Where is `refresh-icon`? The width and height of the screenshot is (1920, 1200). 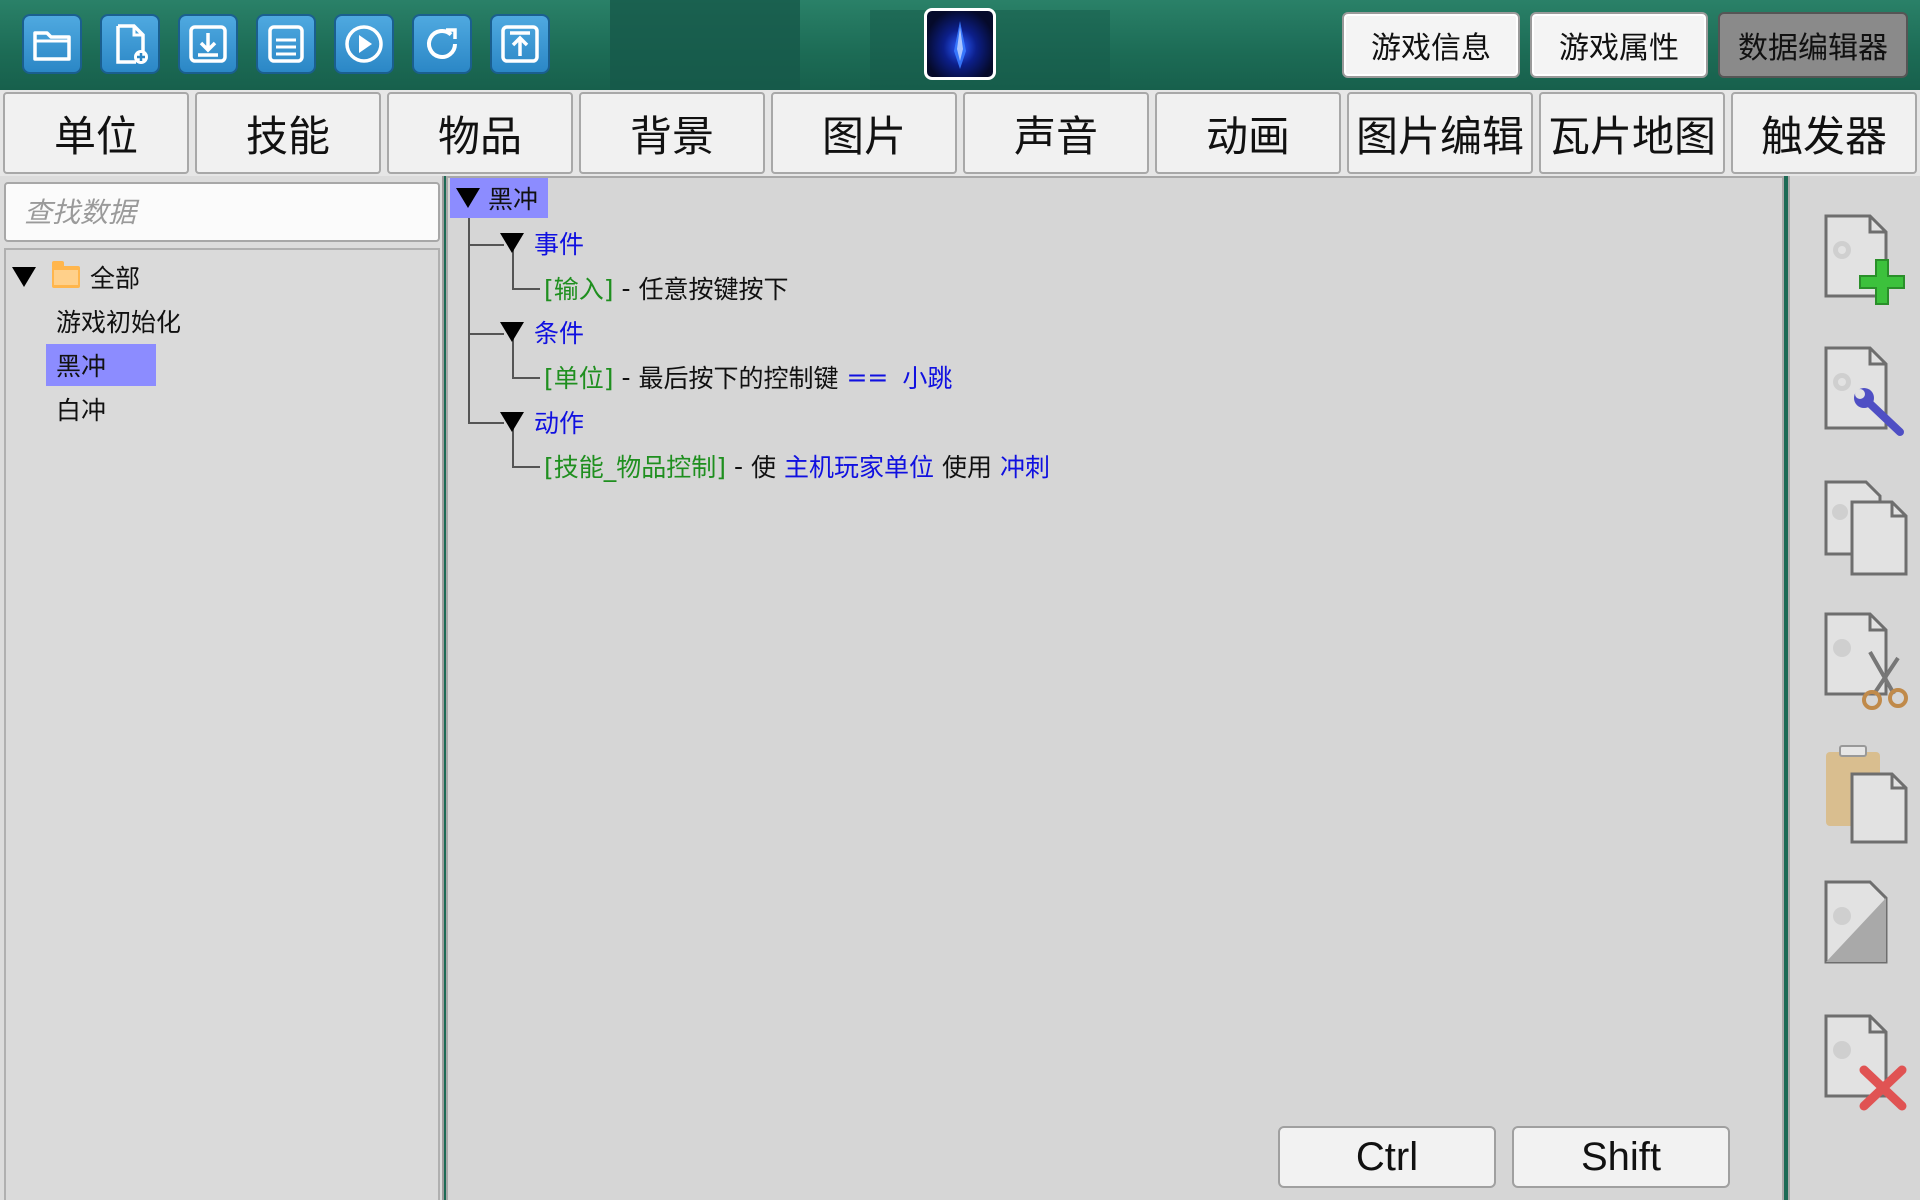 refresh-icon is located at coordinates (442, 44).